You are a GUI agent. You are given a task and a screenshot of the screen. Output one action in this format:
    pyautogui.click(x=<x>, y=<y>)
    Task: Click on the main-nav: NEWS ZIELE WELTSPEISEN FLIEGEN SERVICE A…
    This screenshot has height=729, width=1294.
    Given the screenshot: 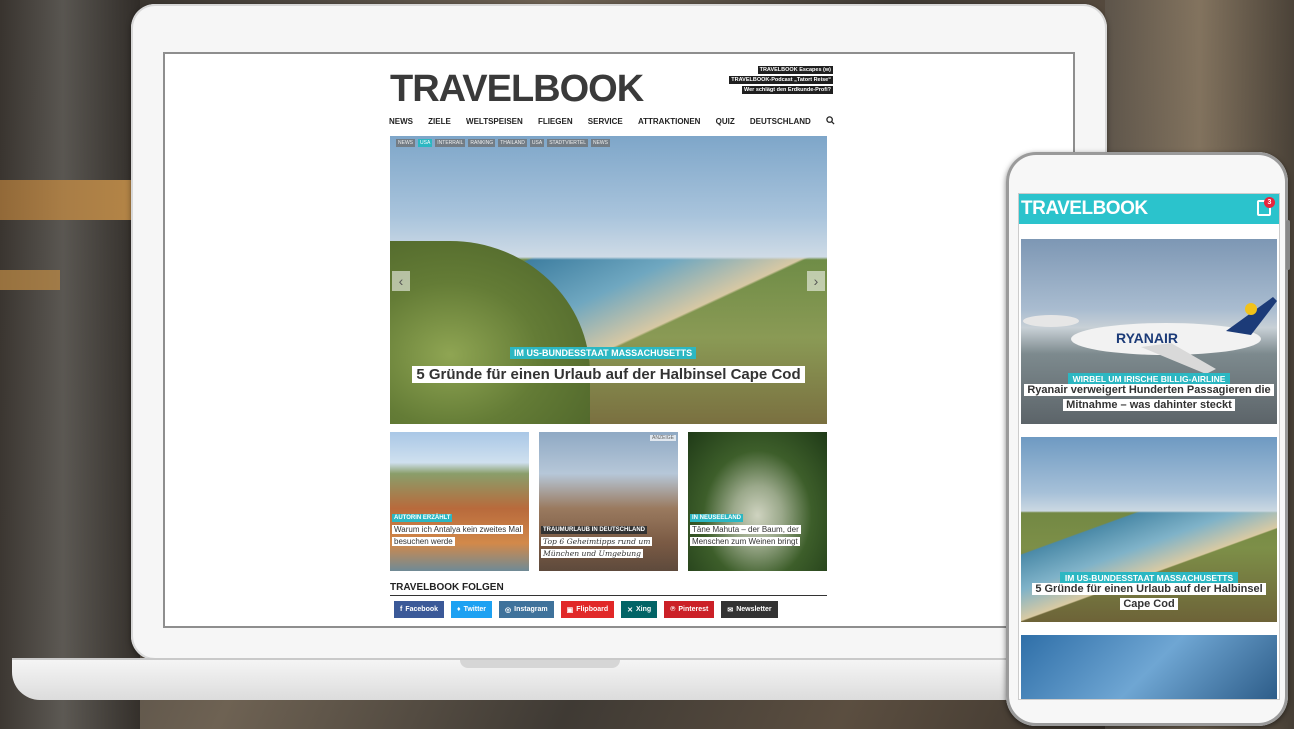 What is the action you would take?
    pyautogui.click(x=612, y=121)
    